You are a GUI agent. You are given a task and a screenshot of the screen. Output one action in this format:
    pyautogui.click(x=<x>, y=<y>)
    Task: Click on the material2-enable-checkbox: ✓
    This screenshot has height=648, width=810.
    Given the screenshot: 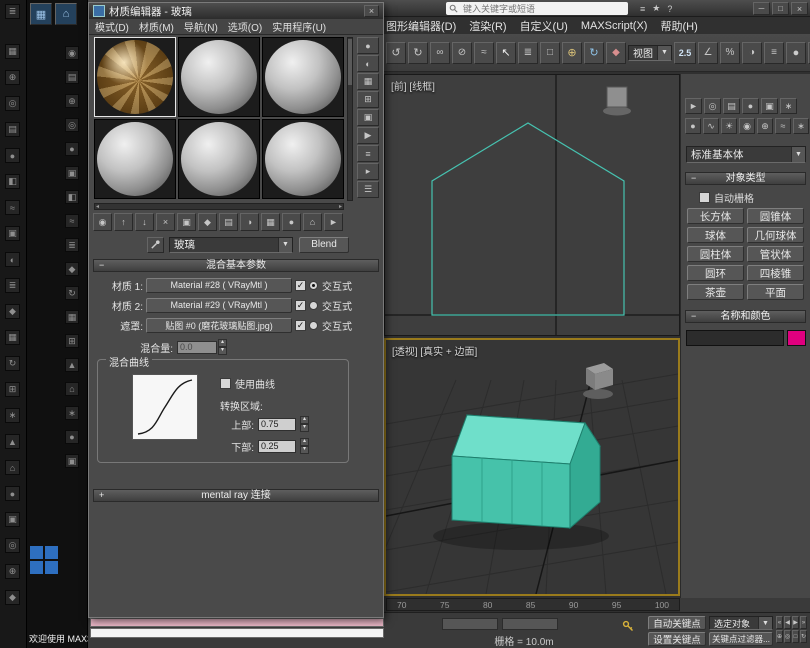 What is the action you would take?
    pyautogui.click(x=300, y=305)
    